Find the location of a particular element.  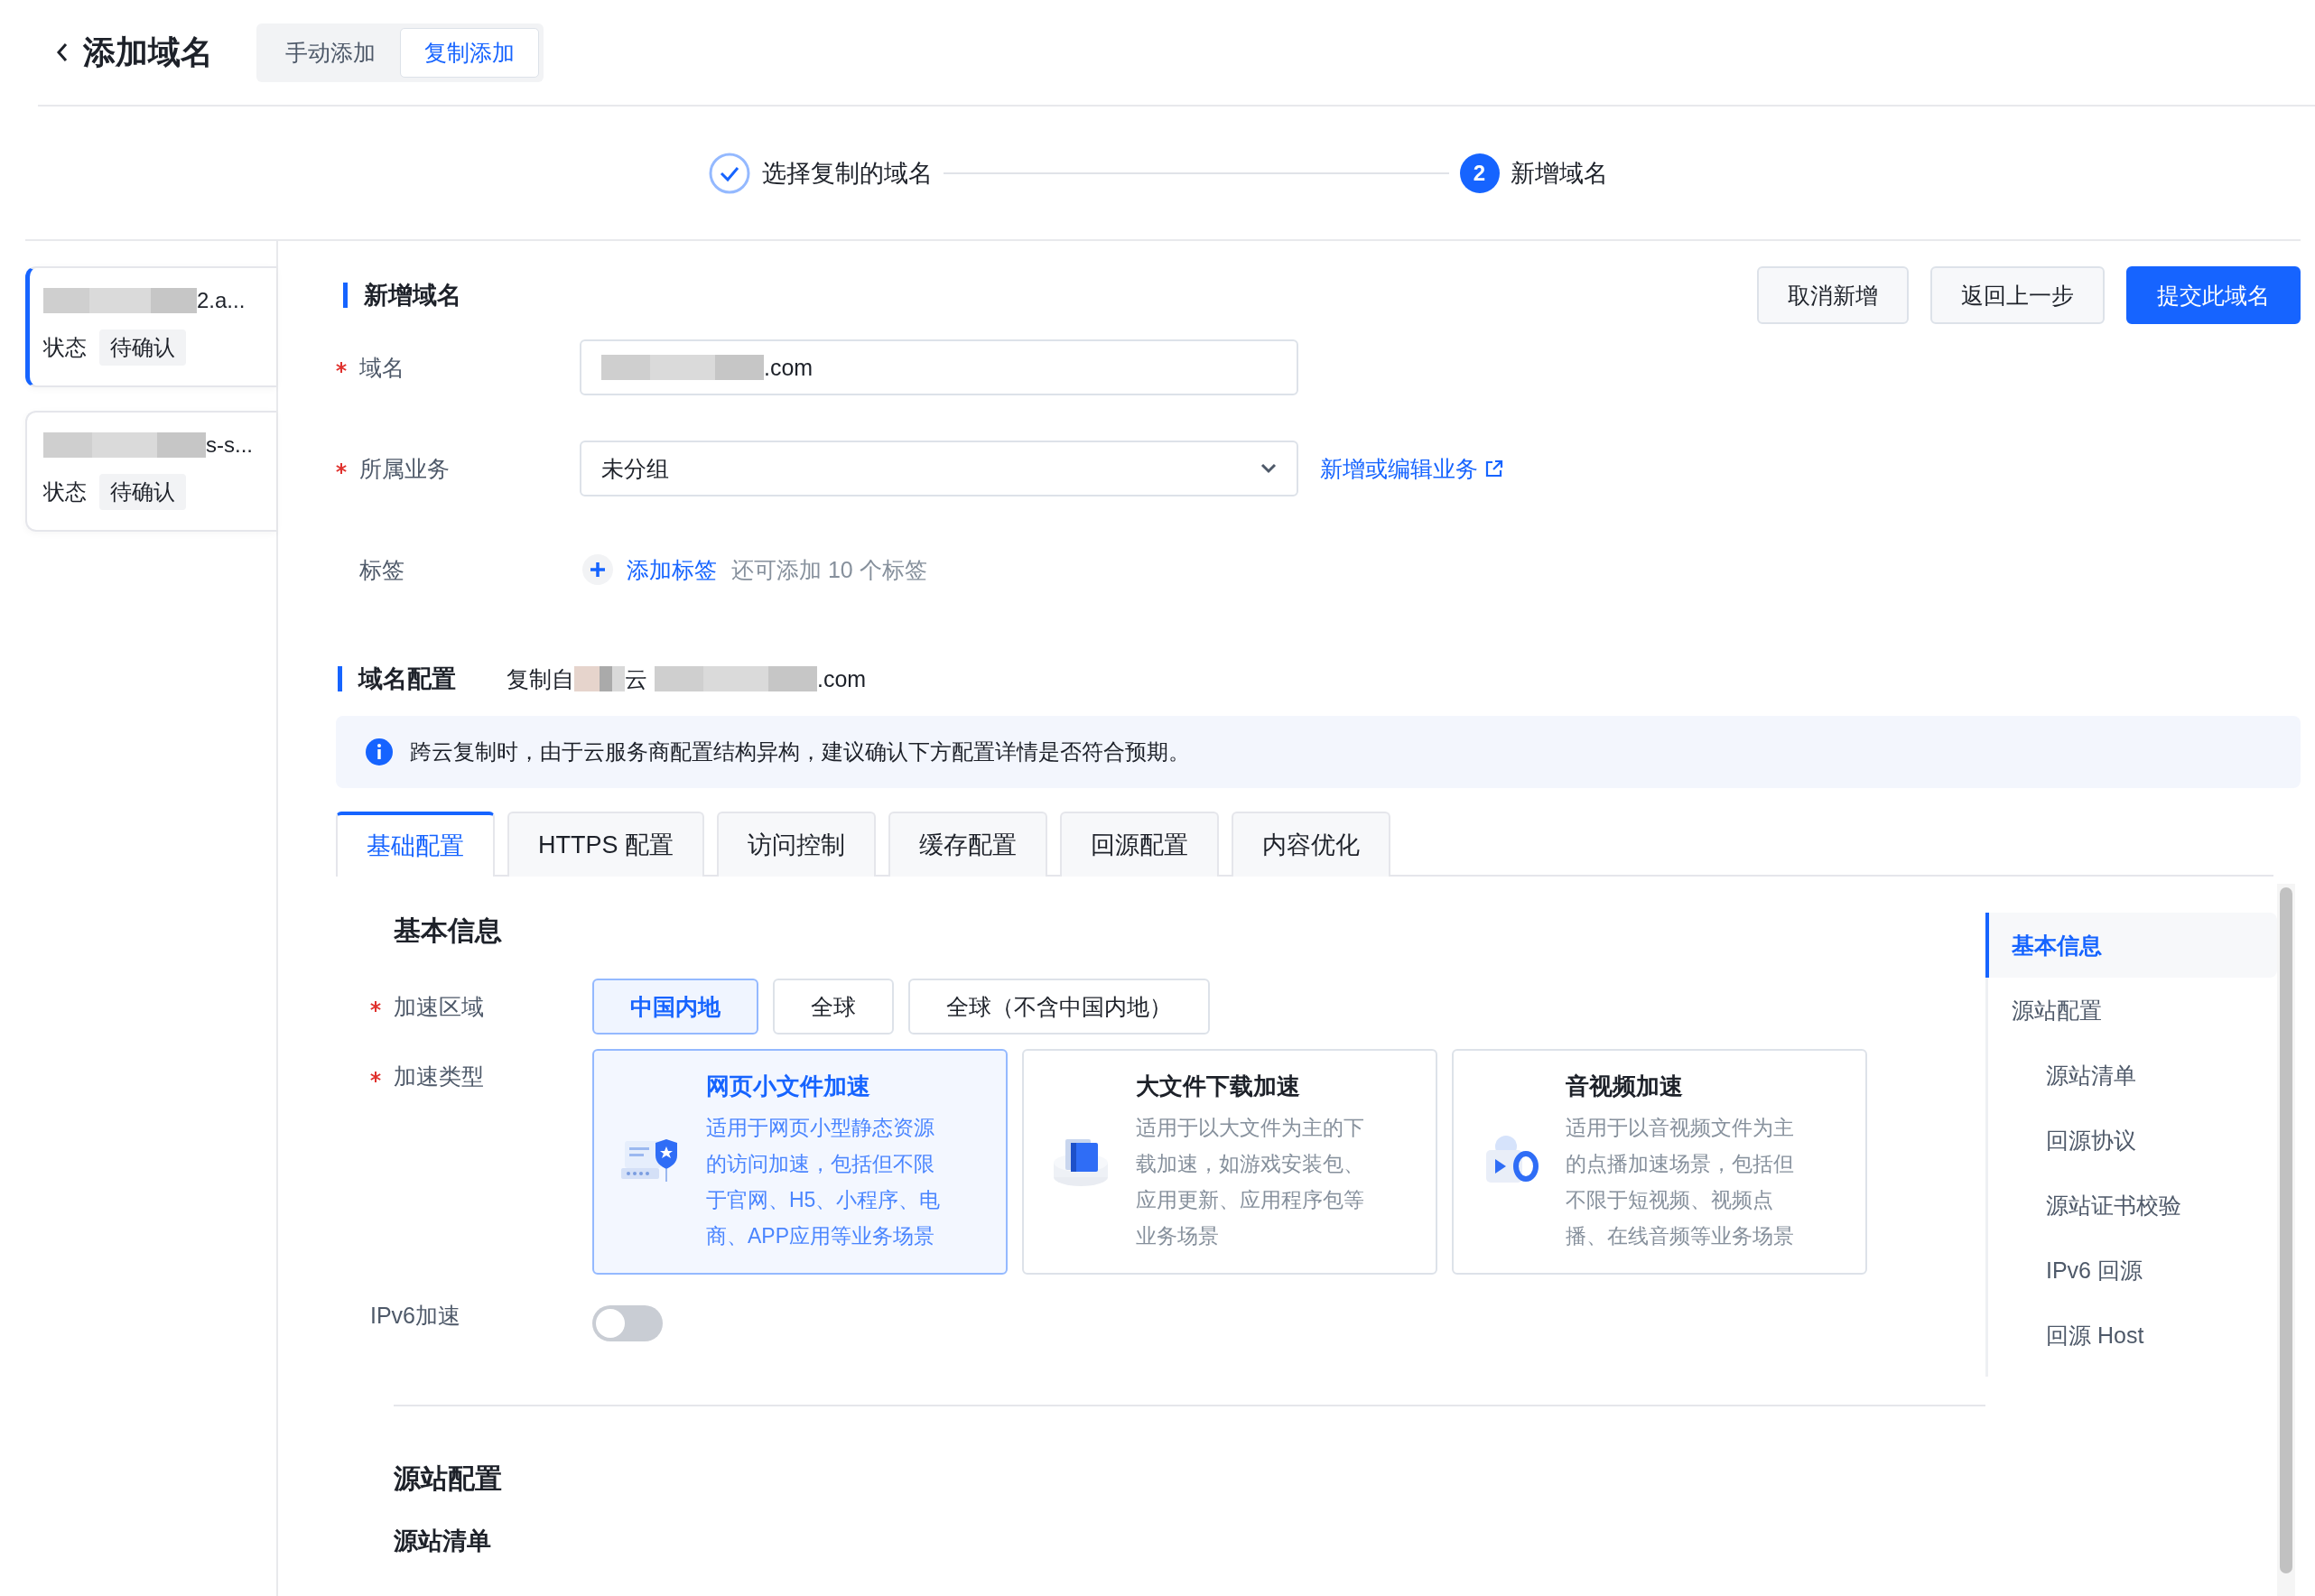

region-option: 中国内地 is located at coordinates (675, 1007).